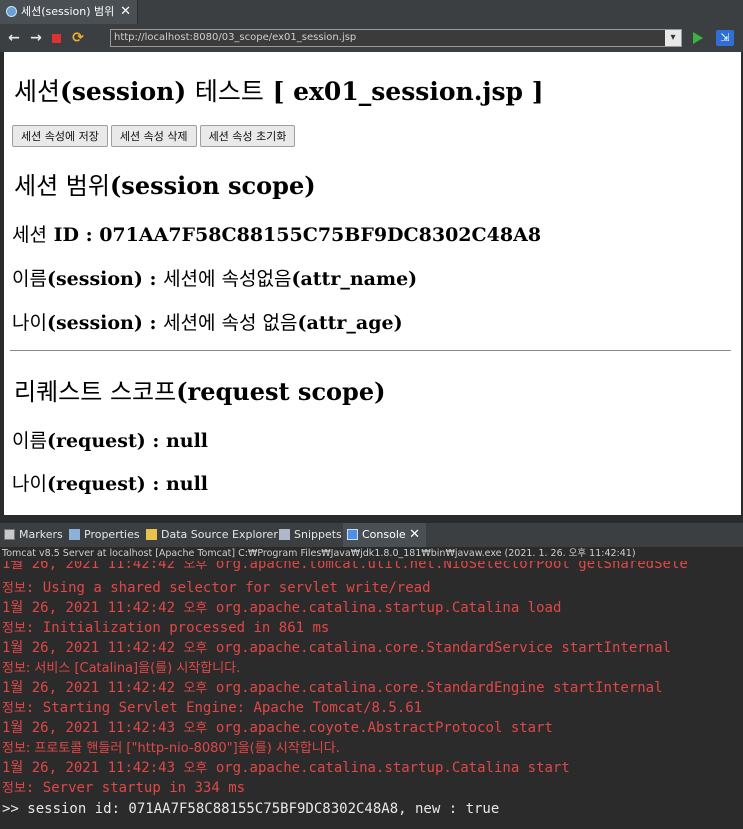 This screenshot has width=743, height=829. Describe the element at coordinates (124, 788) in the screenshot. I see `console-line: 정보: Server startup in 334 ms` at that location.